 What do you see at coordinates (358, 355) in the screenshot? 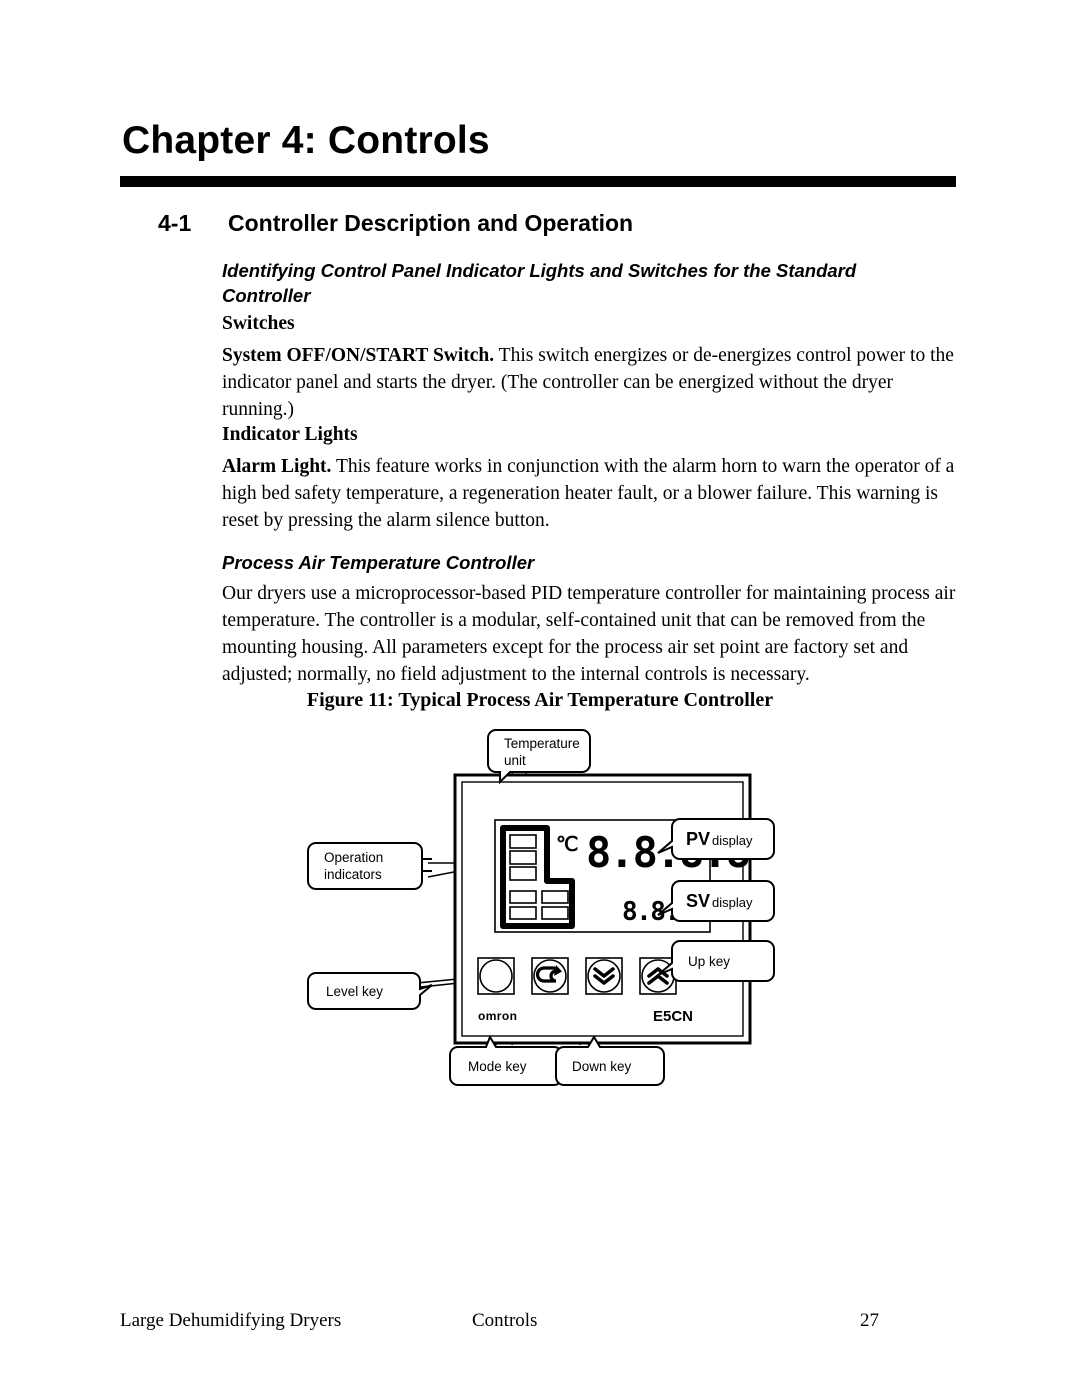
I see `system-switch-label: System OFF/ON/START Switch.` at bounding box center [358, 355].